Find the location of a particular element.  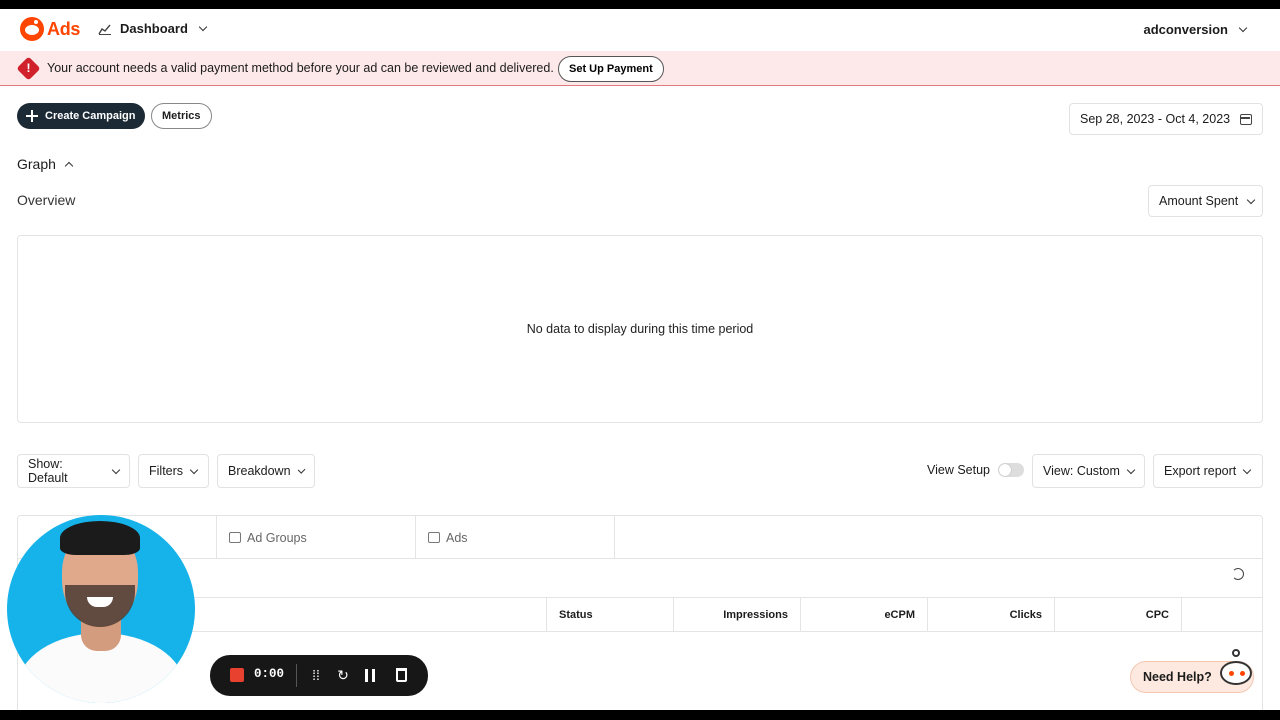

plus-icon is located at coordinates (32, 116).